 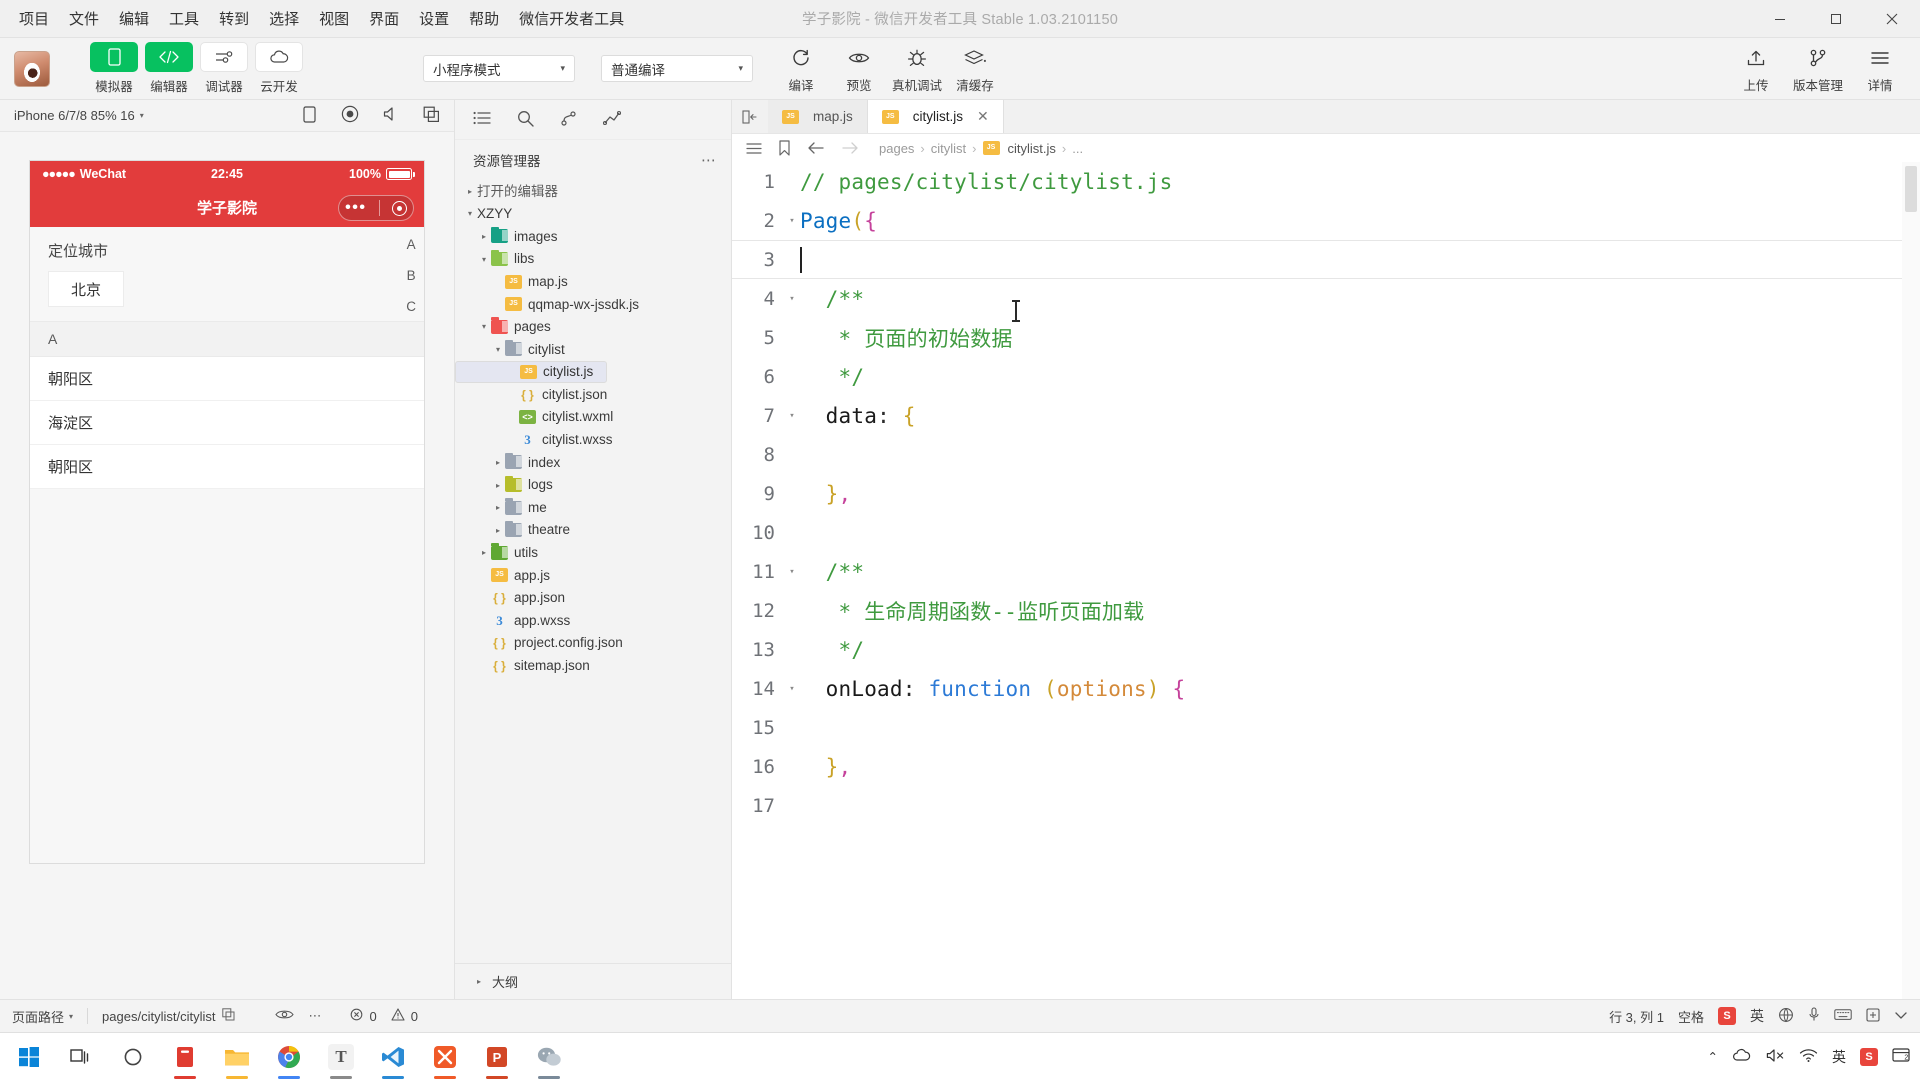 I want to click on details-button: 详情, so click(x=1880, y=68).